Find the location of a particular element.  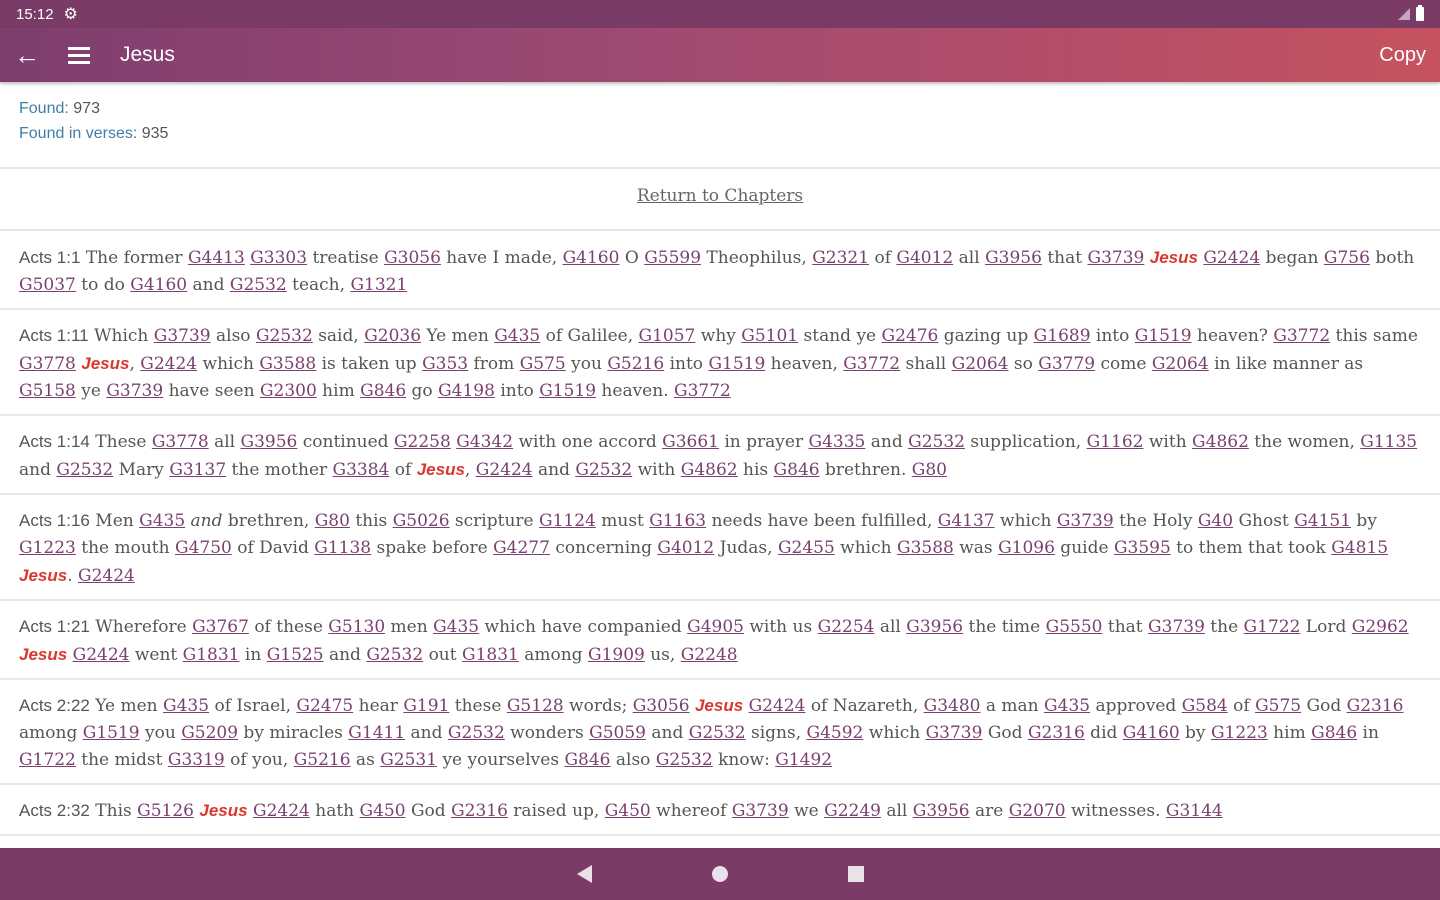

strongs-number-link: G1909 is located at coordinates (616, 655).